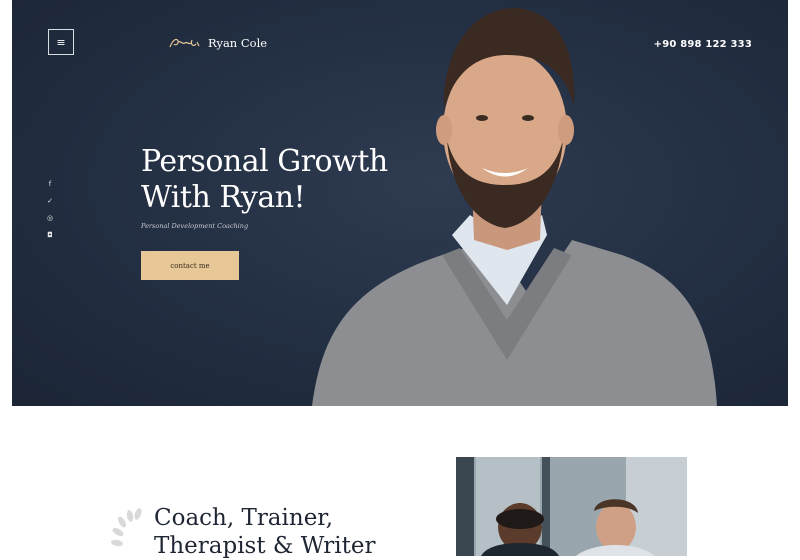 The height and width of the screenshot is (560, 800). I want to click on menu-icon: ≡, so click(61, 42).